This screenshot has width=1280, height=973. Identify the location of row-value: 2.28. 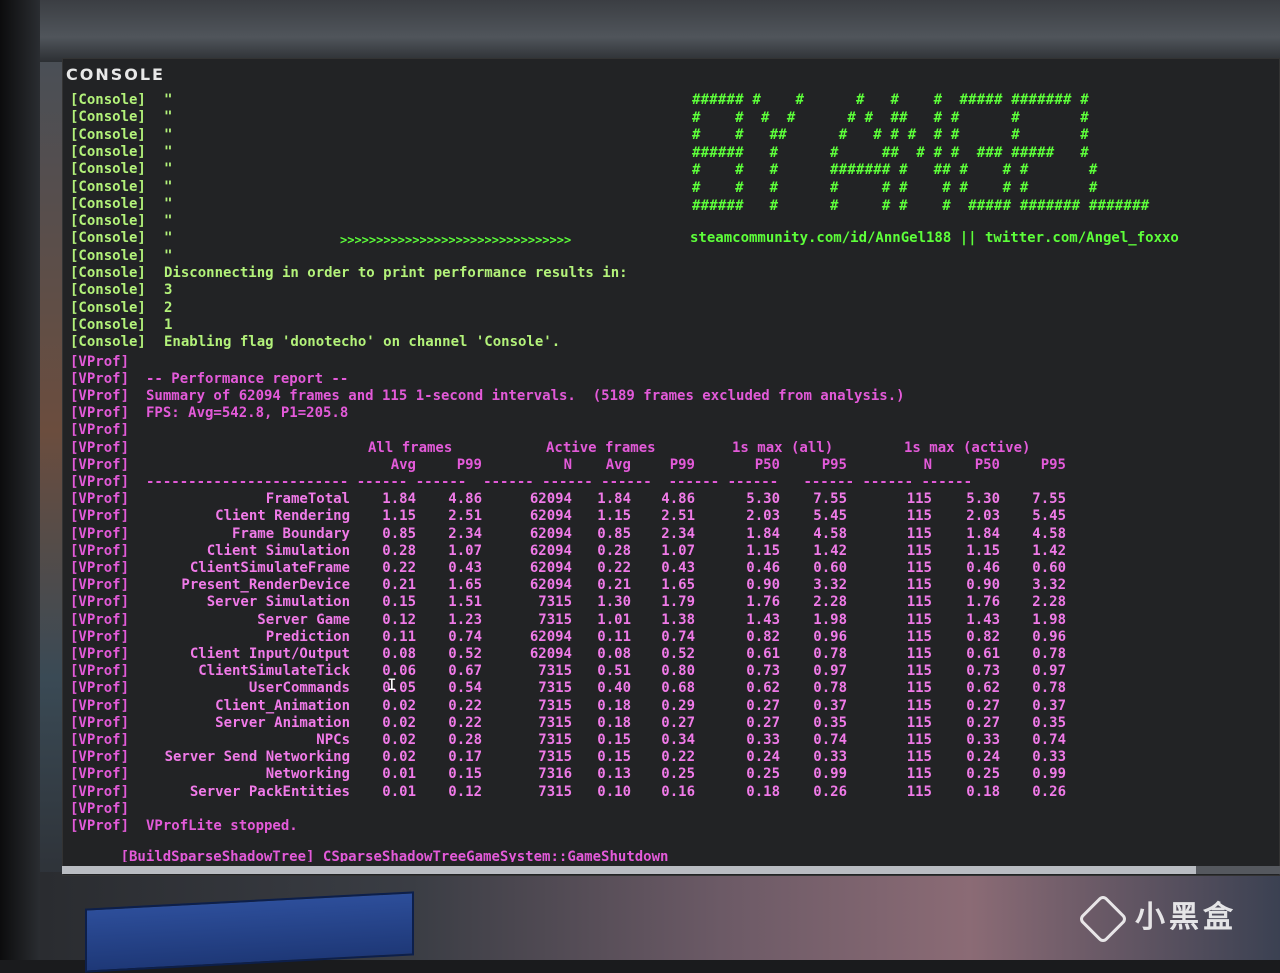
(1049, 602).